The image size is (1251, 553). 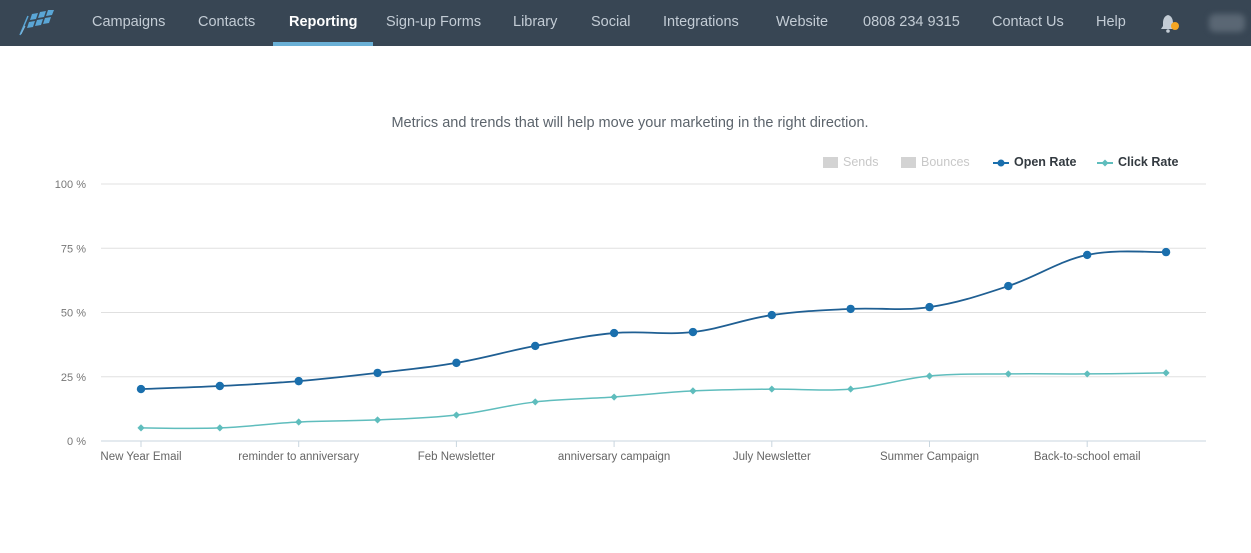 What do you see at coordinates (1087, 457) in the screenshot?
I see `x-tick-label: Back-to-school email` at bounding box center [1087, 457].